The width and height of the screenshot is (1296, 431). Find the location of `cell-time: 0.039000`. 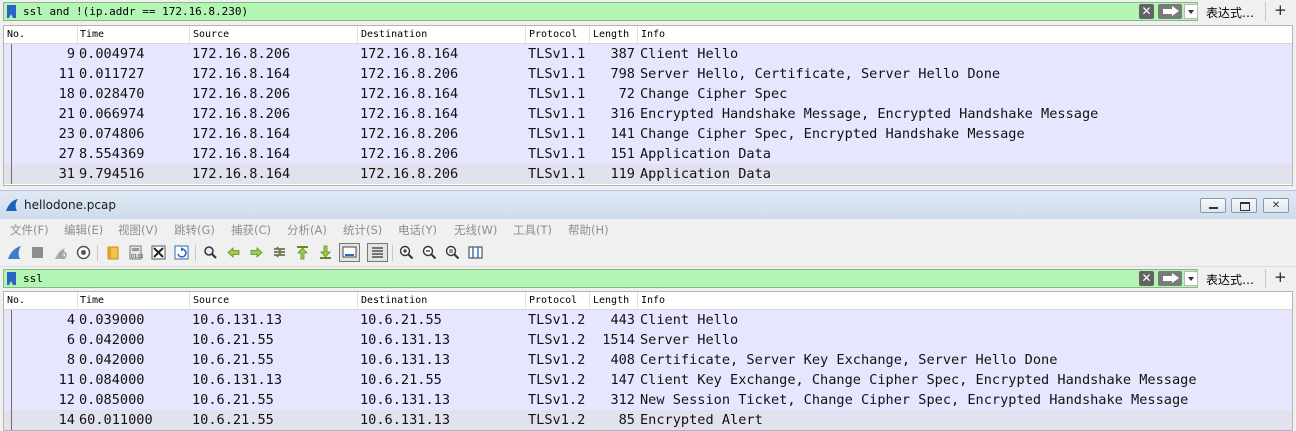

cell-time: 0.039000 is located at coordinates (112, 320).